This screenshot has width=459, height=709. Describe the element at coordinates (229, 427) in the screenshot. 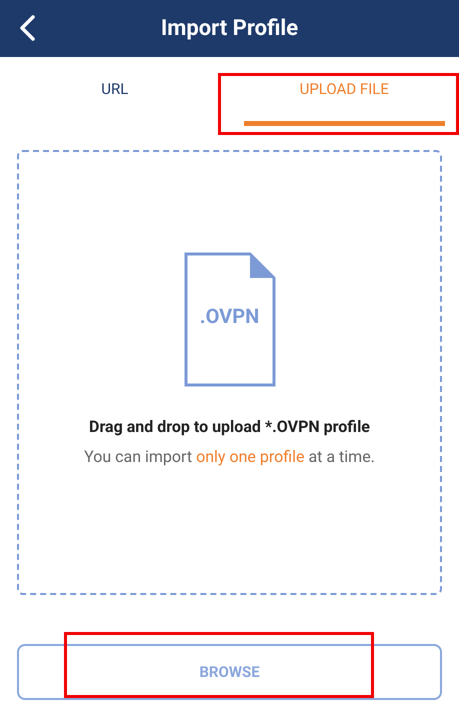

I see `drop-title: Drag and drop to upload *.OVPN profile` at that location.